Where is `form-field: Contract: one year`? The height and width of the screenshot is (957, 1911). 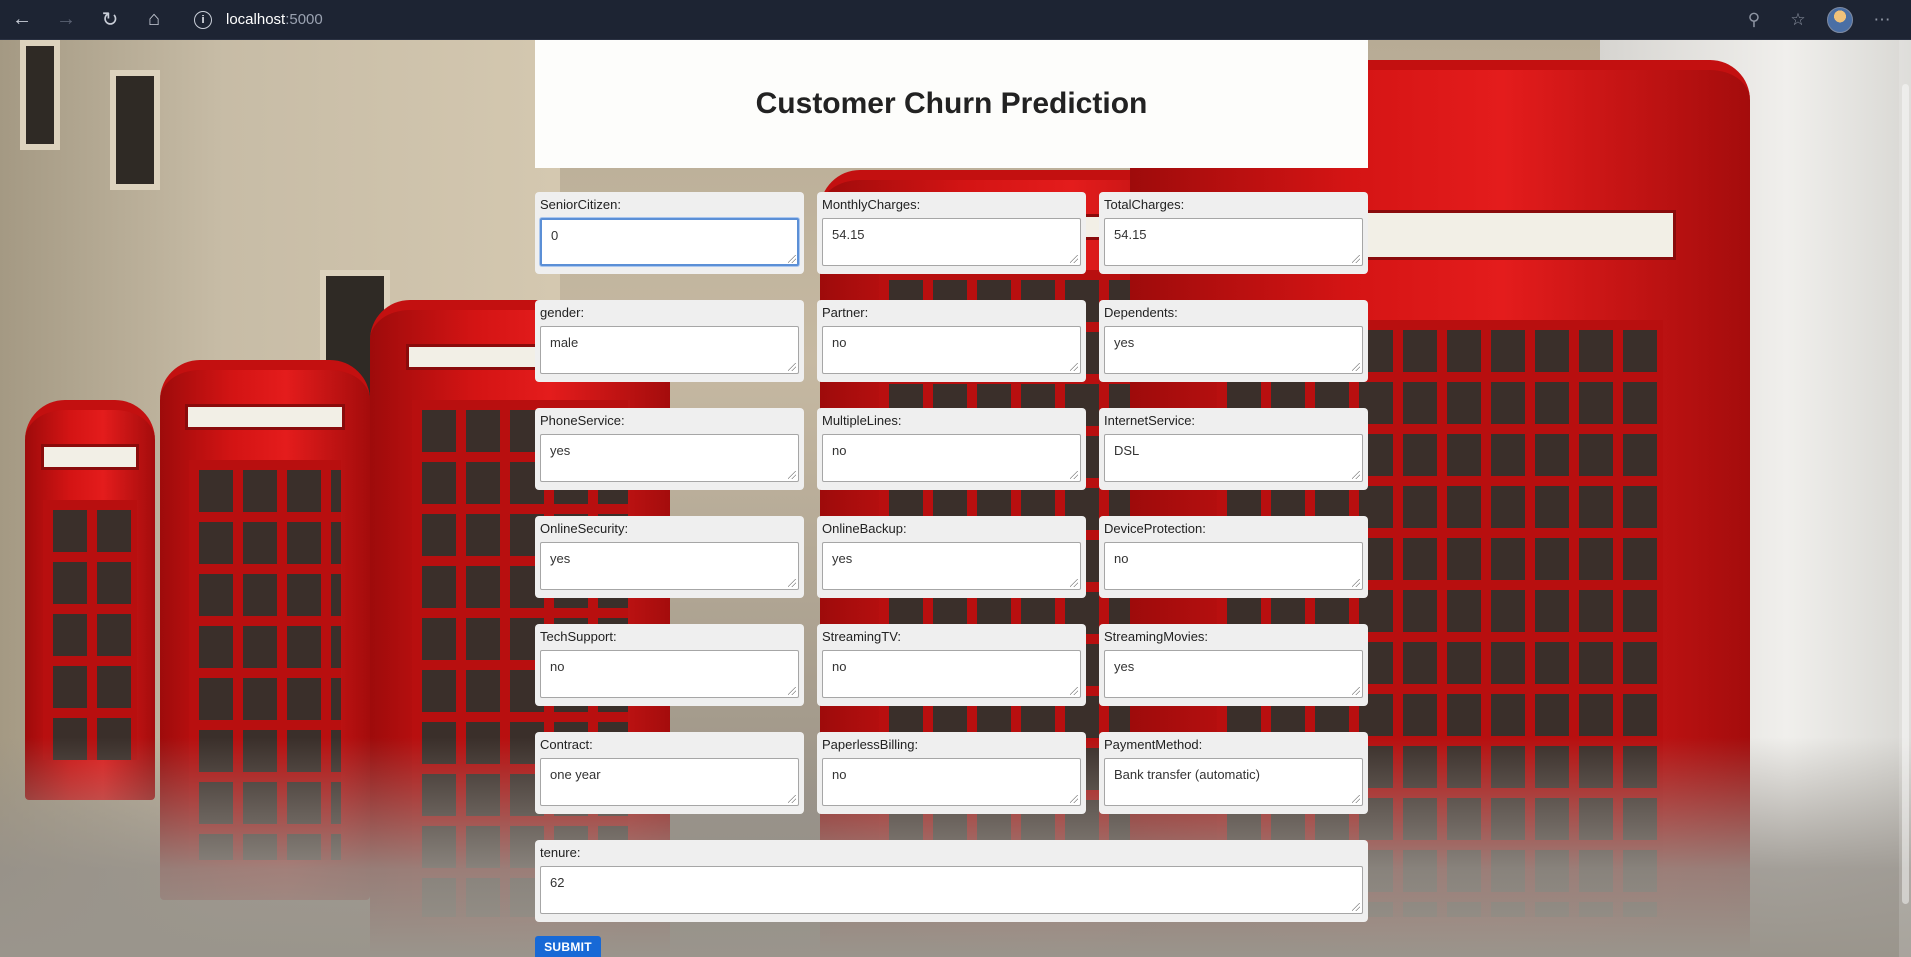 form-field: Contract: one year is located at coordinates (669, 773).